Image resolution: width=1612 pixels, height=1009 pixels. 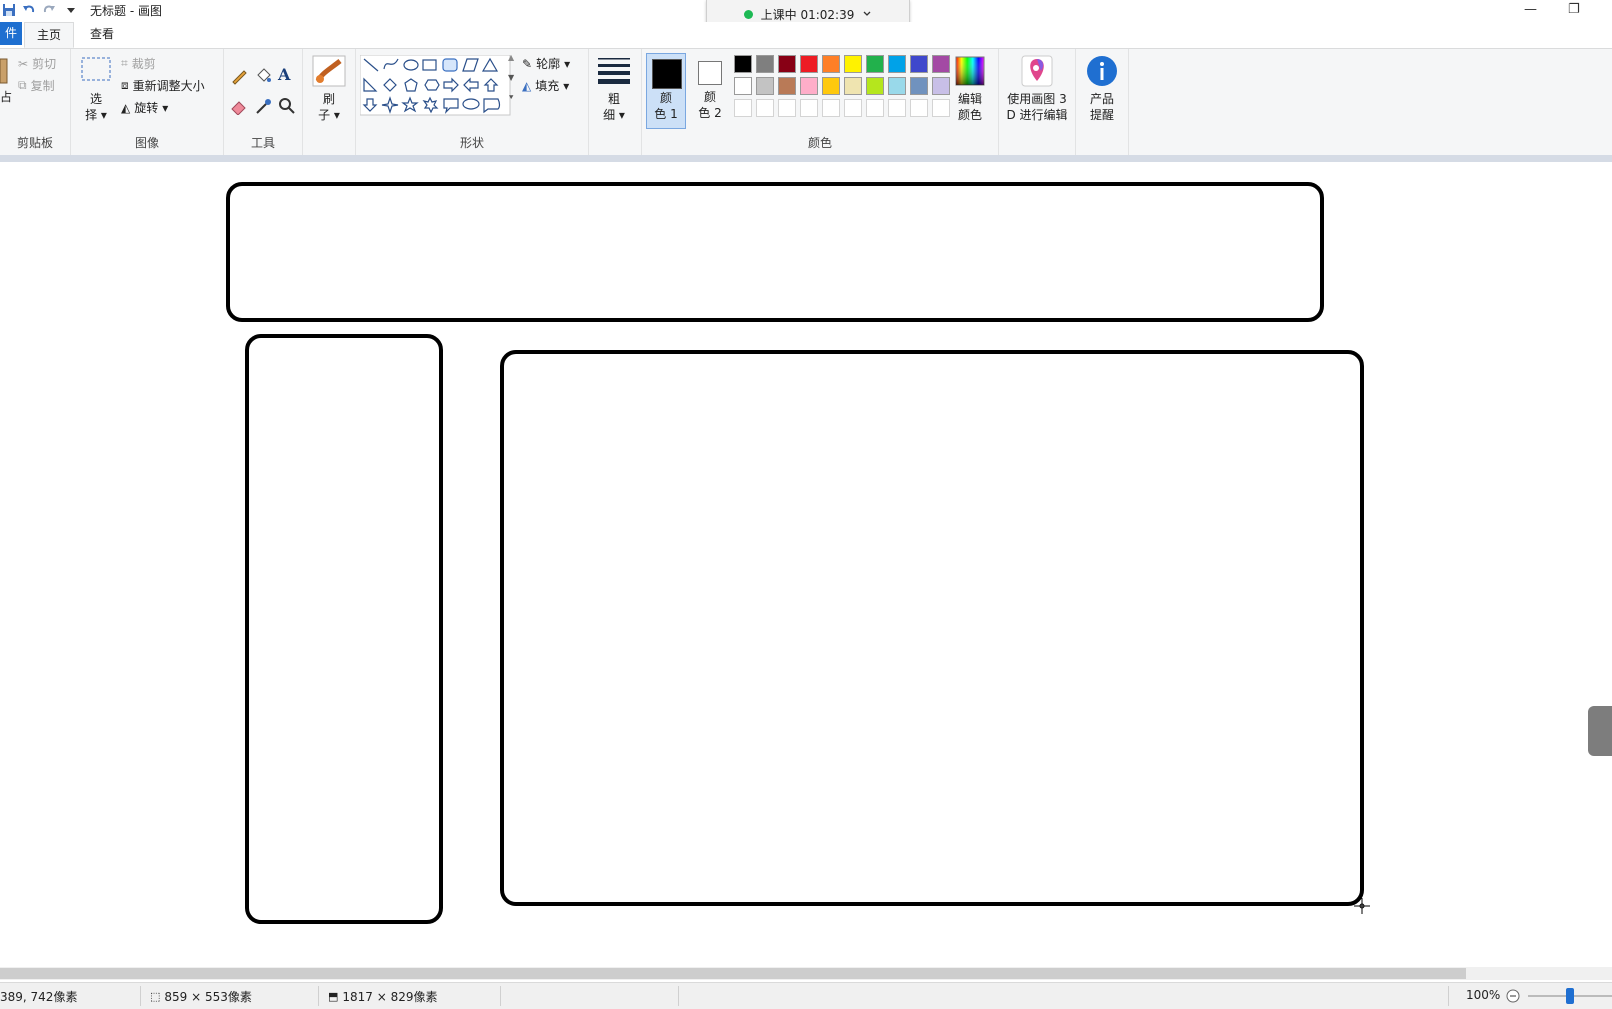 I want to click on redo-icon, so click(x=49, y=10).